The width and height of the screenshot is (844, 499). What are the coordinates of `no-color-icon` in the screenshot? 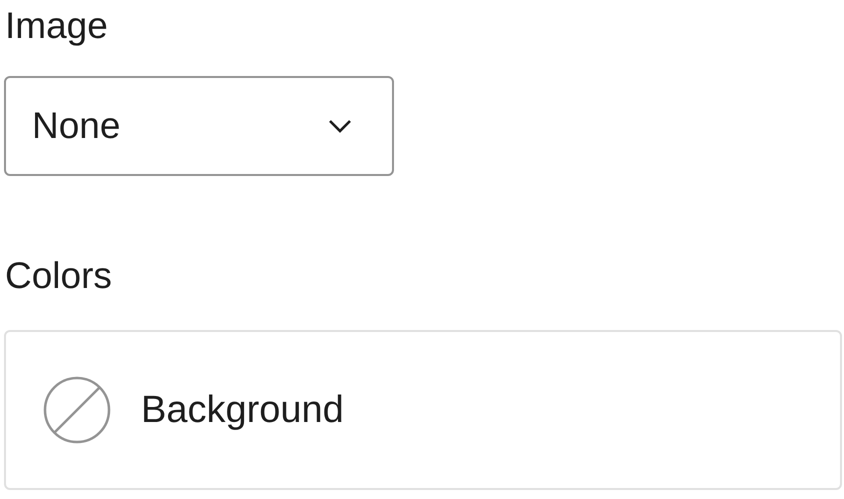 It's located at (77, 410).